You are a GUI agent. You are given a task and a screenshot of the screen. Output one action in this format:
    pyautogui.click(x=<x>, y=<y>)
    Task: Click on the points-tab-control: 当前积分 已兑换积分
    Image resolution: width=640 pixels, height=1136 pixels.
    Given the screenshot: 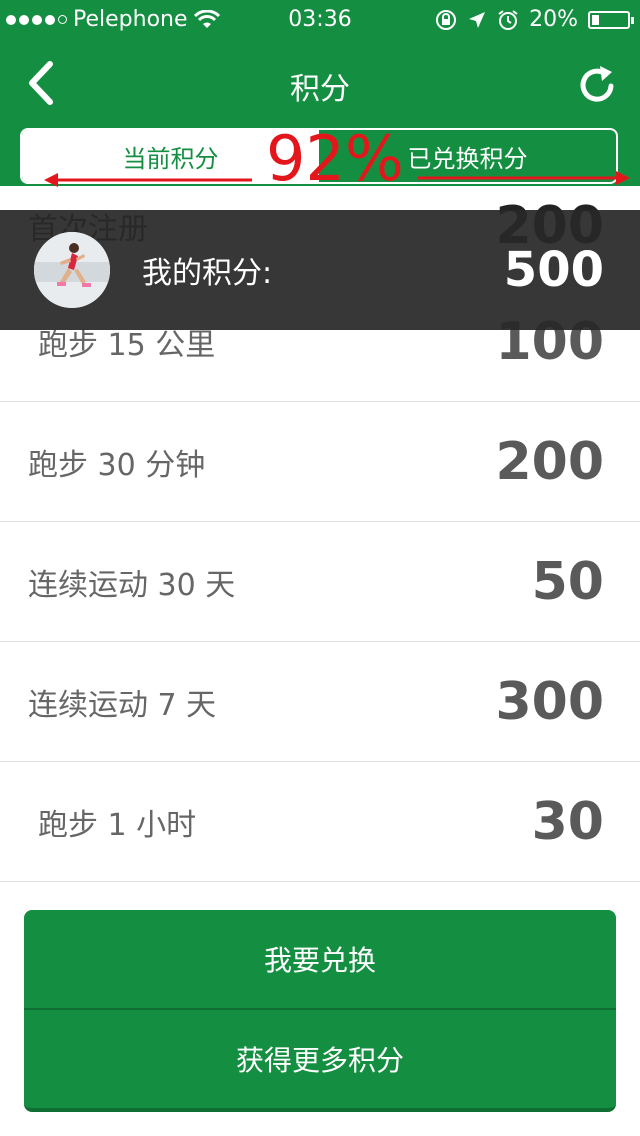 What is the action you would take?
    pyautogui.click(x=319, y=156)
    